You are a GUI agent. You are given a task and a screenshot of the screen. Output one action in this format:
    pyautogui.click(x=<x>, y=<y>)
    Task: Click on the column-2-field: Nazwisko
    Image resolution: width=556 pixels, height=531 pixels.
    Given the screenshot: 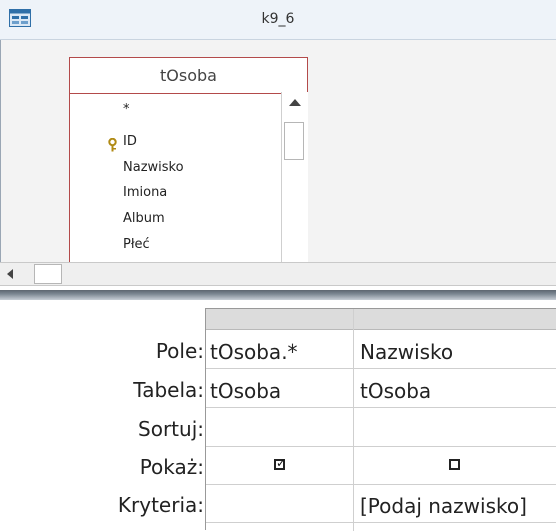 What is the action you would take?
    pyautogui.click(x=406, y=352)
    